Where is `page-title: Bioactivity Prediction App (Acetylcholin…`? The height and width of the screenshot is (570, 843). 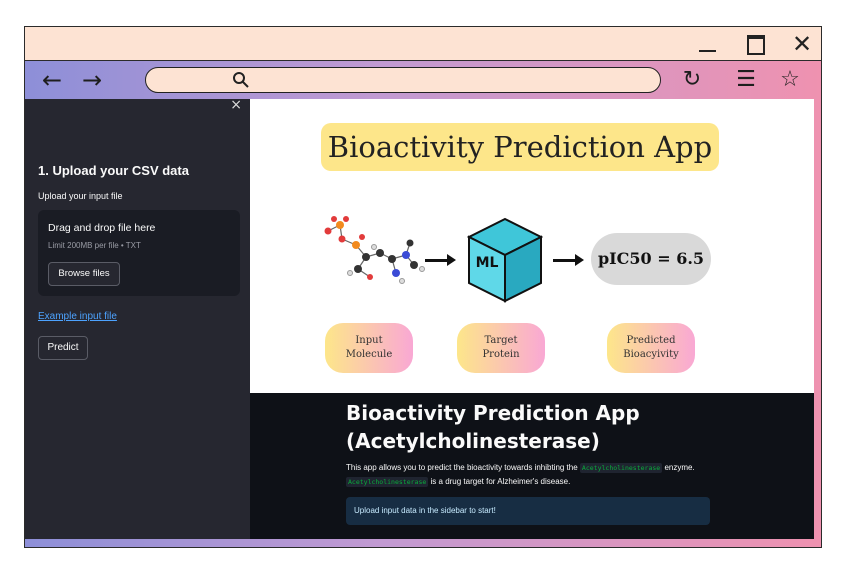 page-title: Bioactivity Prediction App (Acetylcholin… is located at coordinates (556, 427).